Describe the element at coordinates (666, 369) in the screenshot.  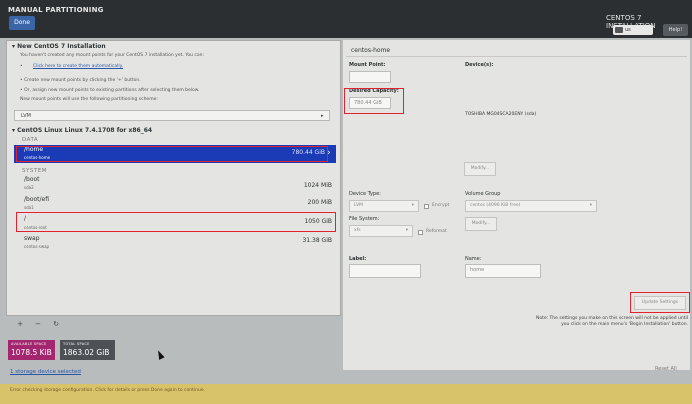
I see `reset-all-button: Reset All` at that location.